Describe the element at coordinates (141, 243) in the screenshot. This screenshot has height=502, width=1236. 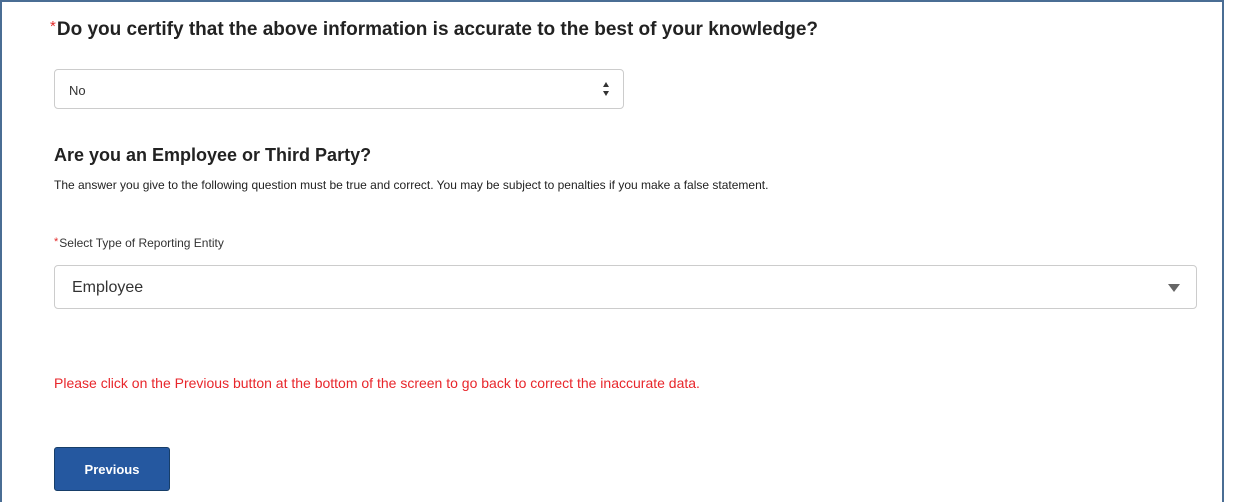
I see `entity-select-label-text: Select Type of Reporting Entity` at that location.